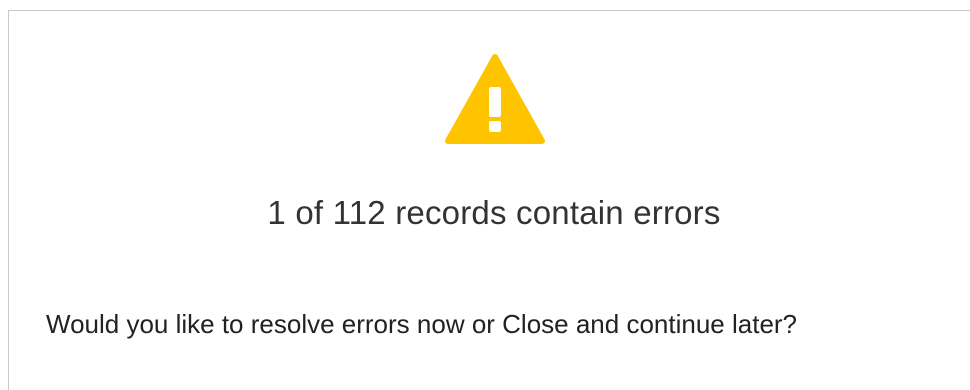  Describe the element at coordinates (495, 99) in the screenshot. I see `warning-triangle-icon` at that location.